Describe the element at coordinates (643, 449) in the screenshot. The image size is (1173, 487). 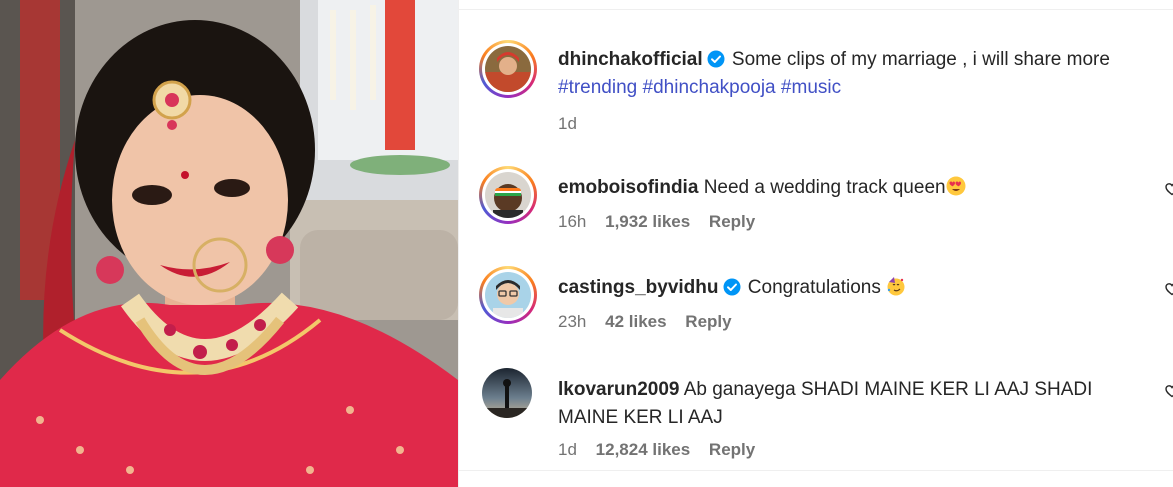
I see `like-count: 12,824 likes` at that location.